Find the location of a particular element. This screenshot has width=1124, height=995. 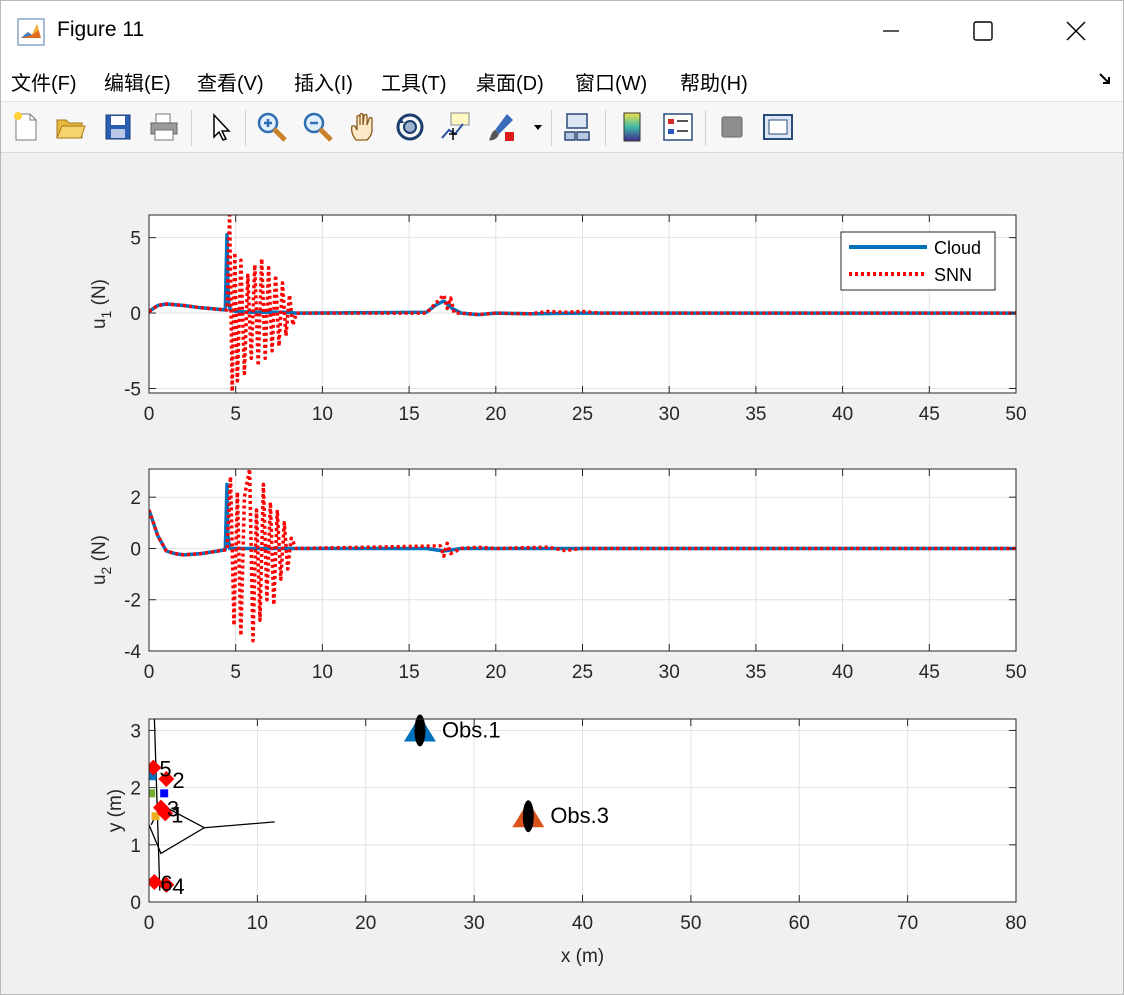

legend-label-snn: SNN is located at coordinates (953, 275).